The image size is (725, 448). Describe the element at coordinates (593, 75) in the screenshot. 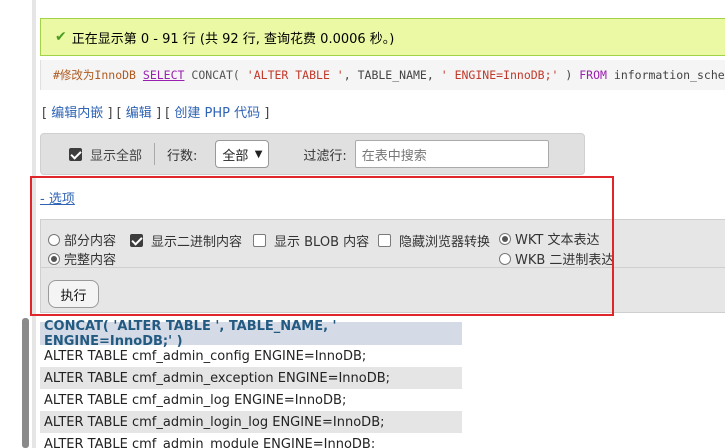

I see `sql-from-keyword: FROM` at that location.